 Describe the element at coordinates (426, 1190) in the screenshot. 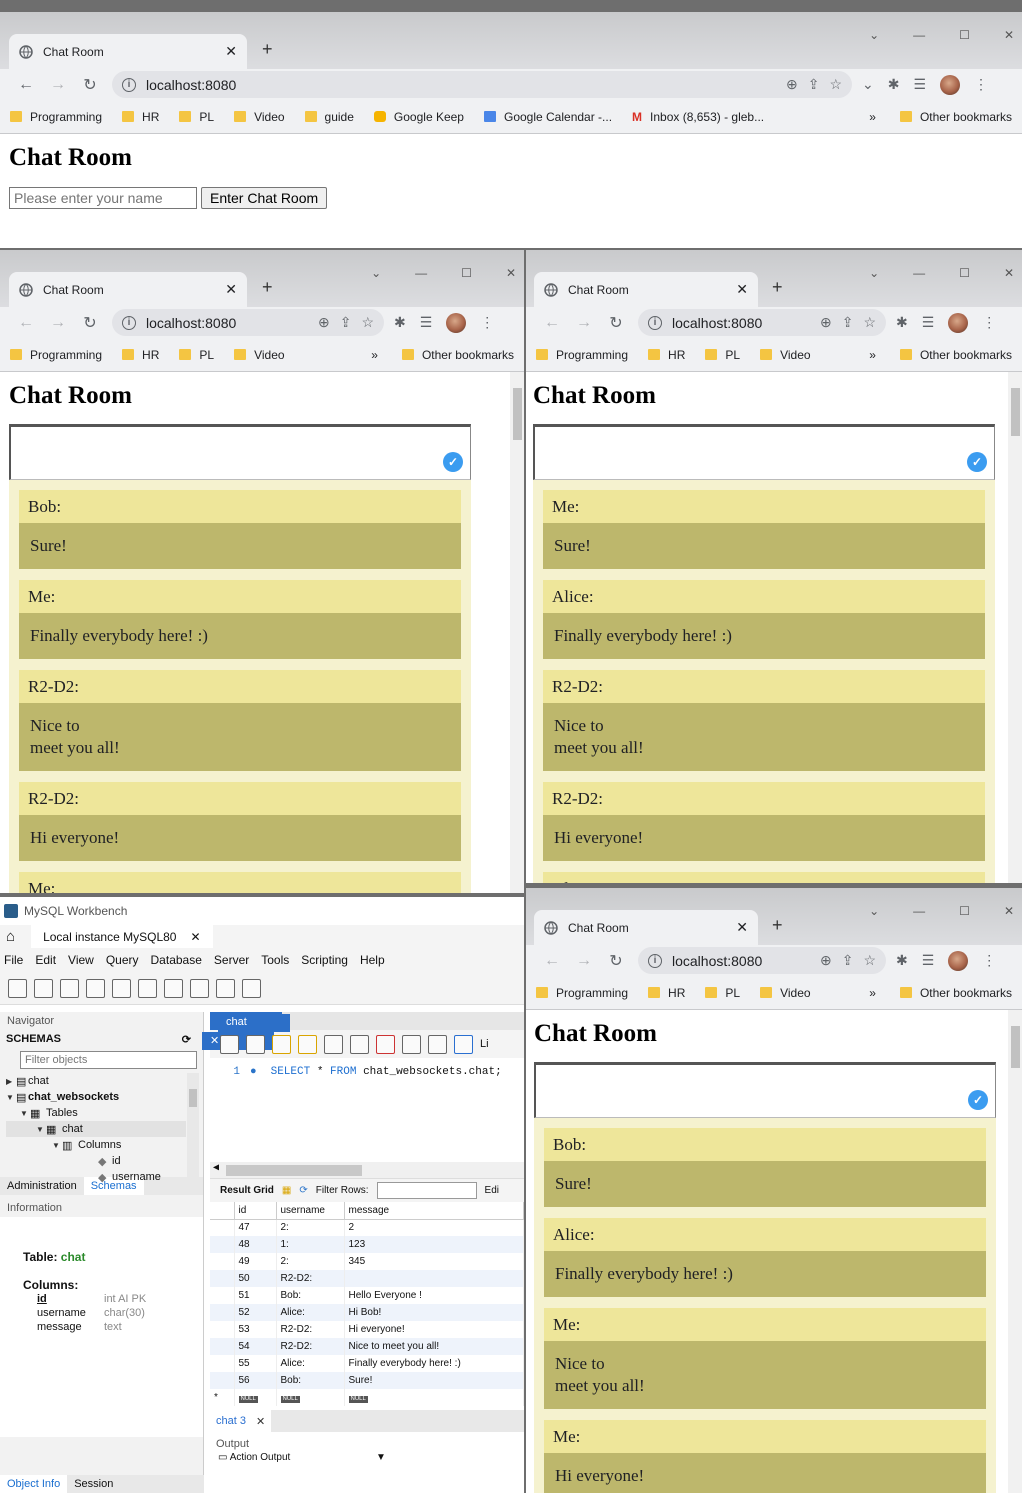

I see `filter-rows-input` at that location.